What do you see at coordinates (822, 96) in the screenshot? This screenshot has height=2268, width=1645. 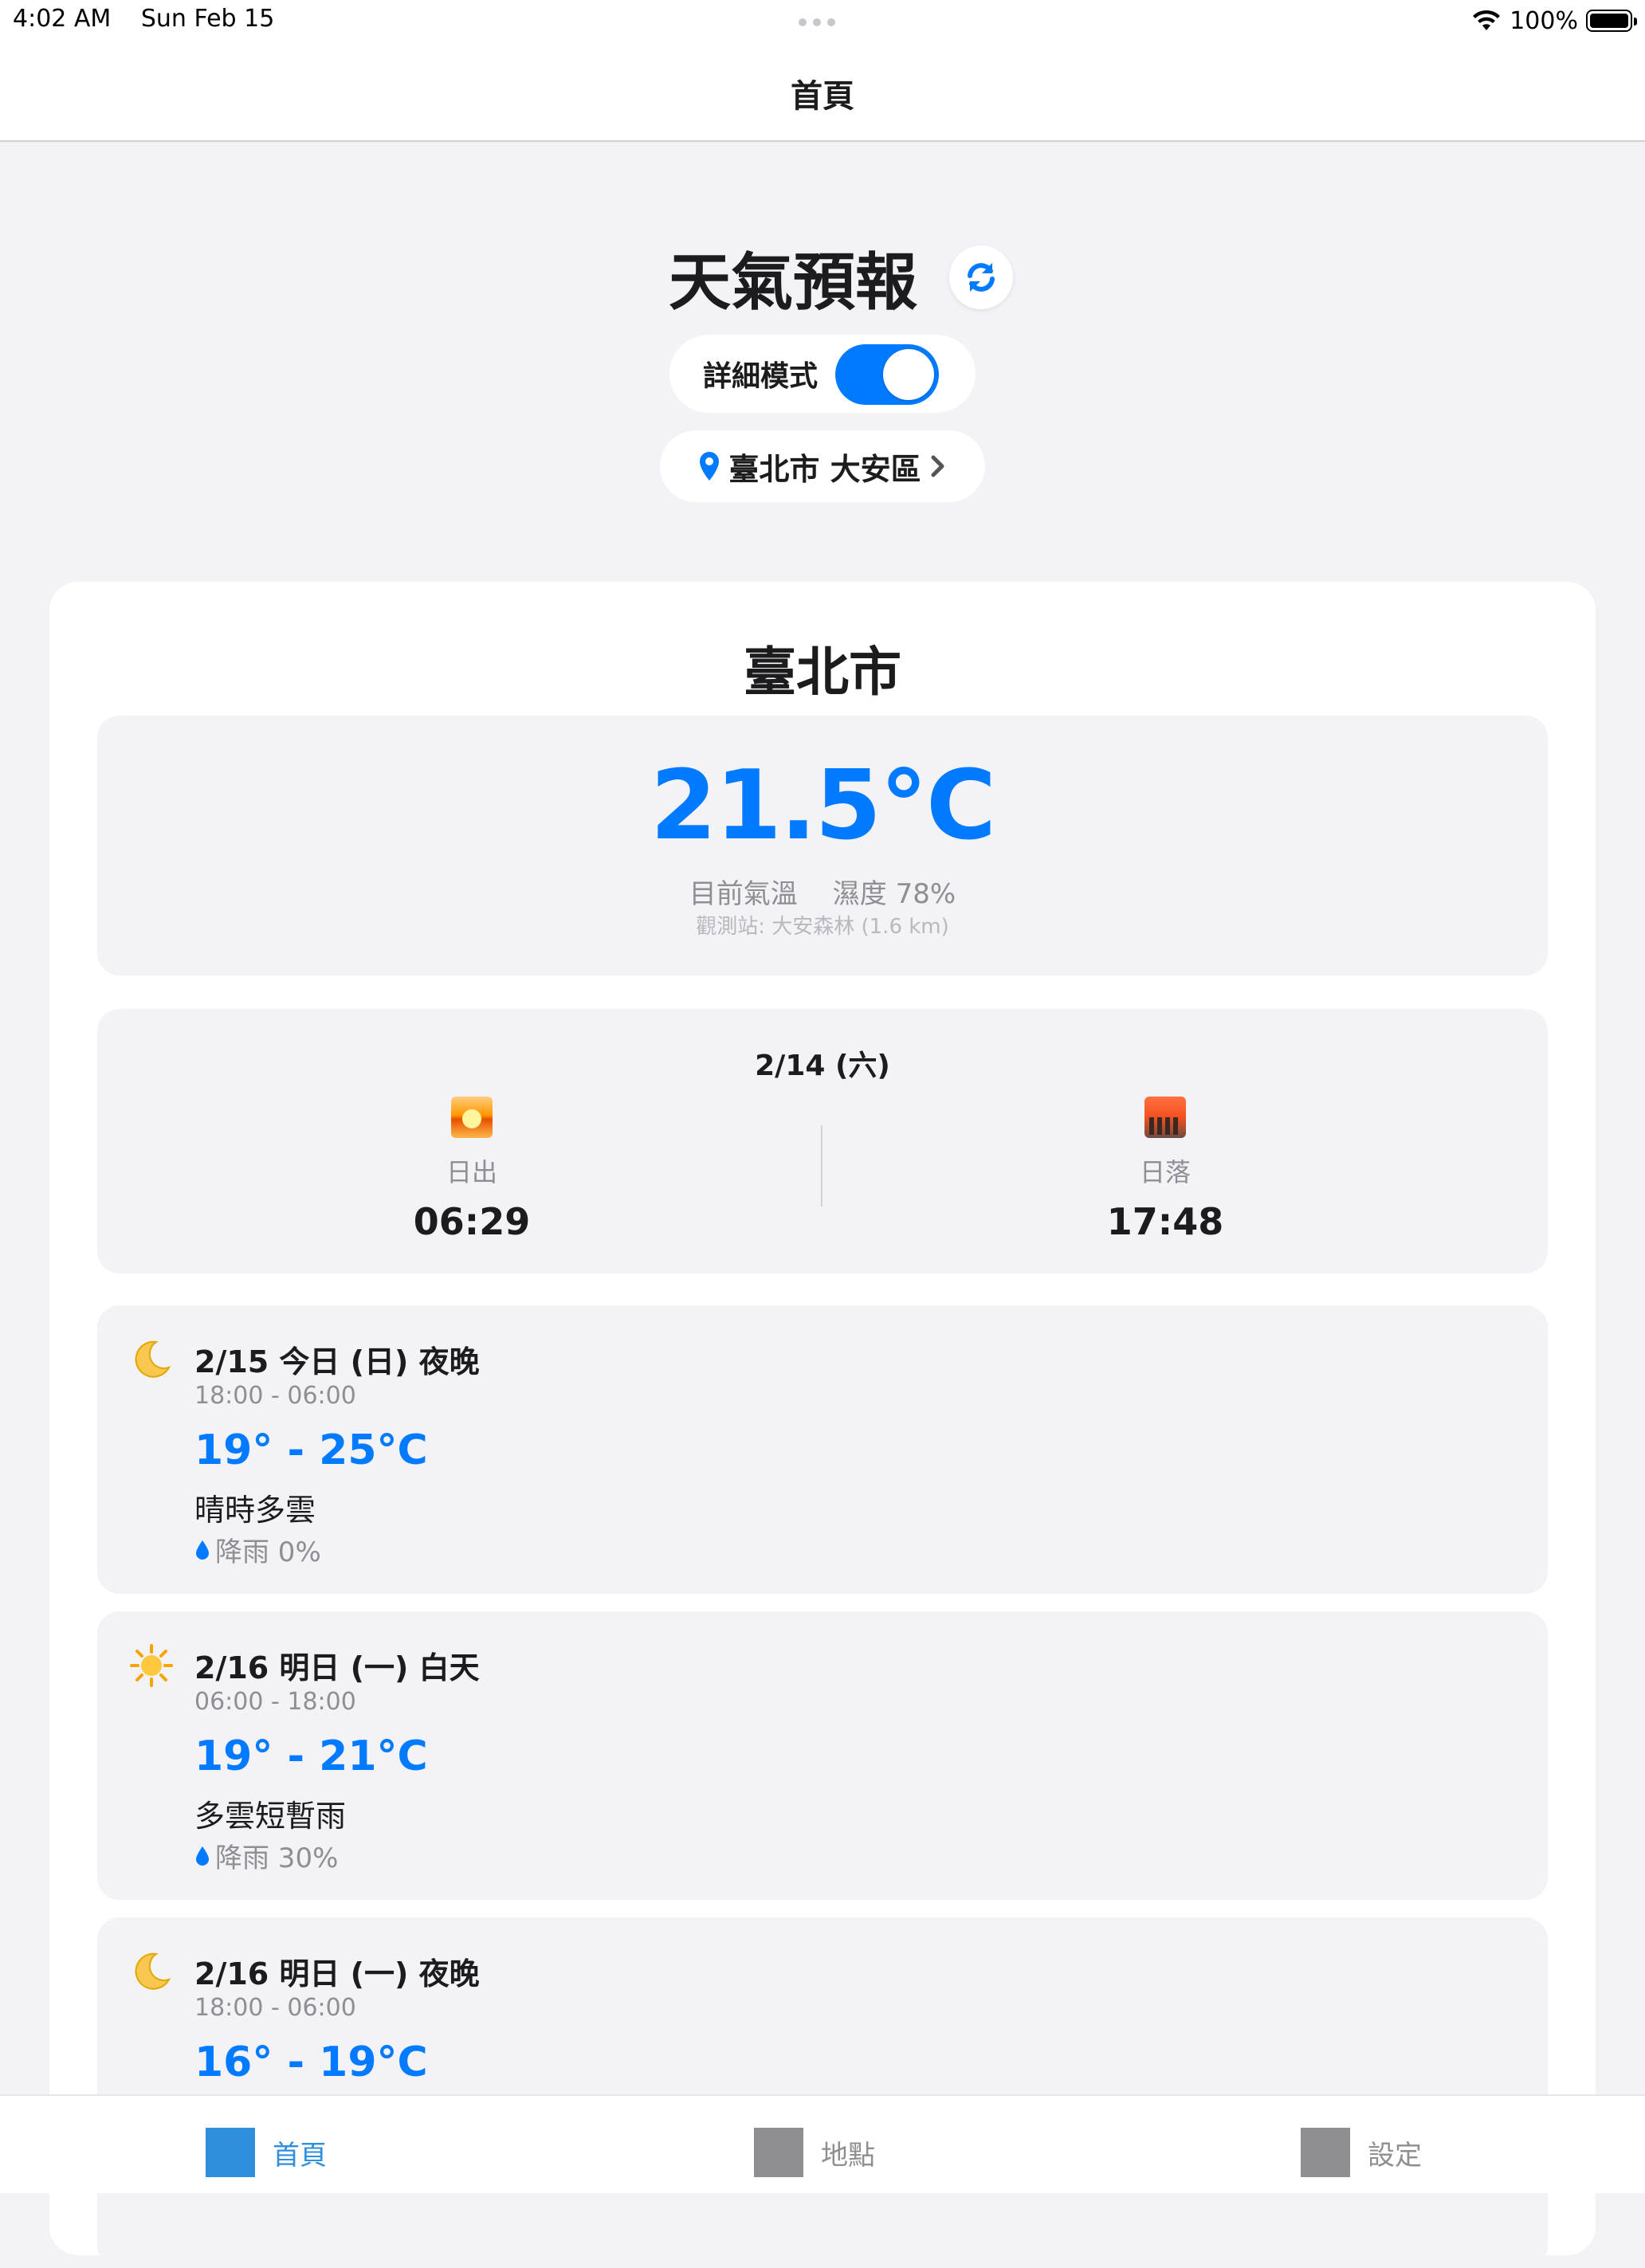 I see `nav-title: 首頁` at bounding box center [822, 96].